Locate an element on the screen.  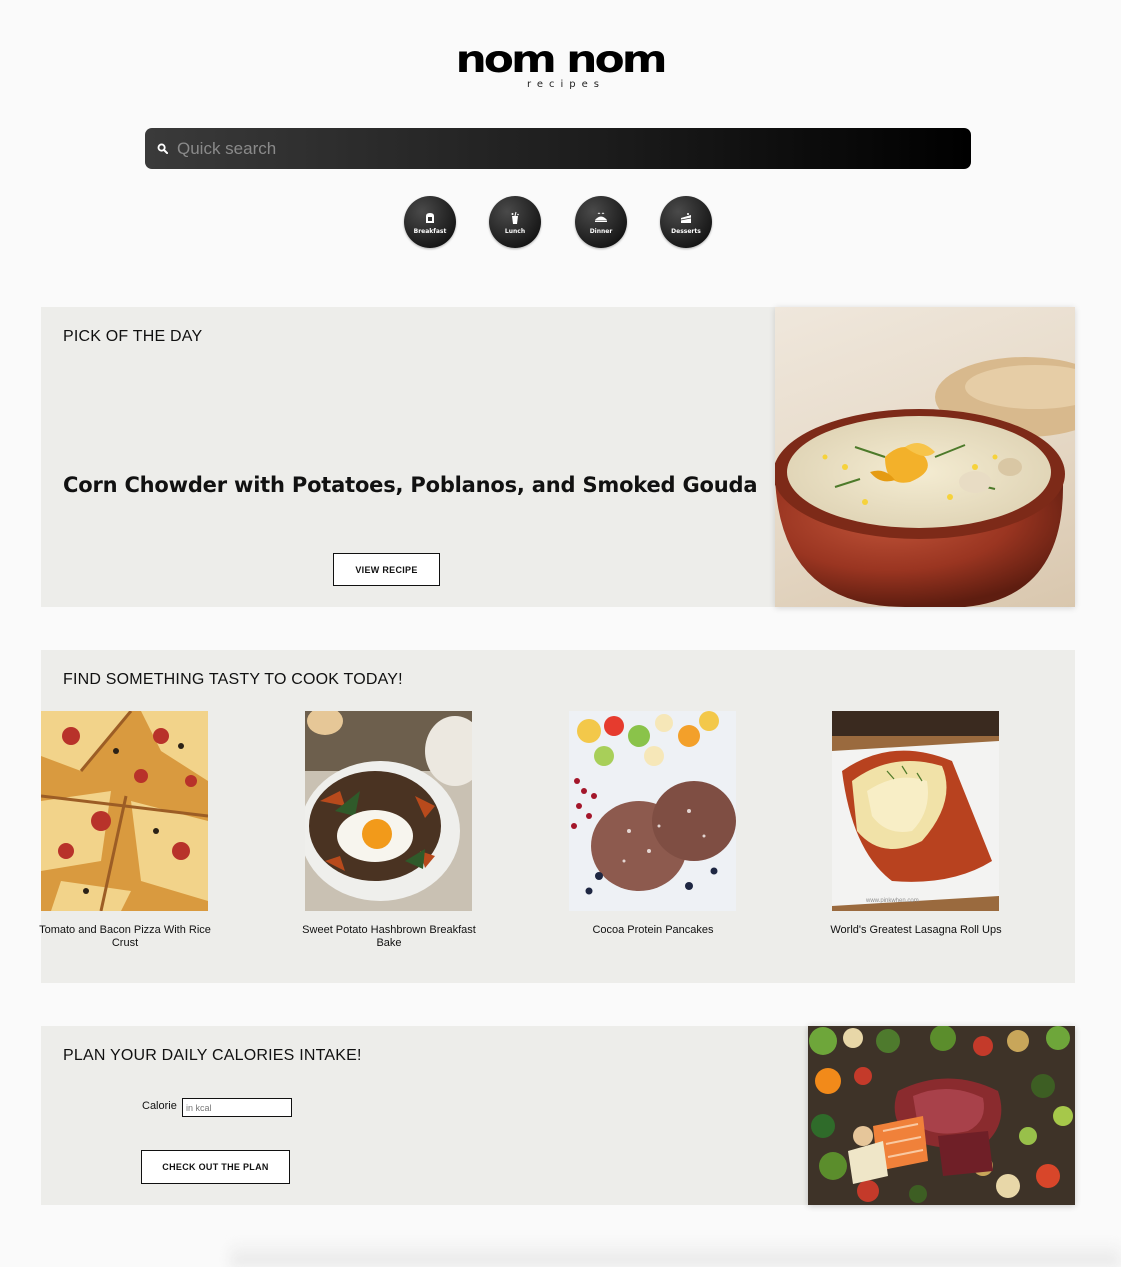
category-dinner-button: Dinner is located at coordinates (601, 222).